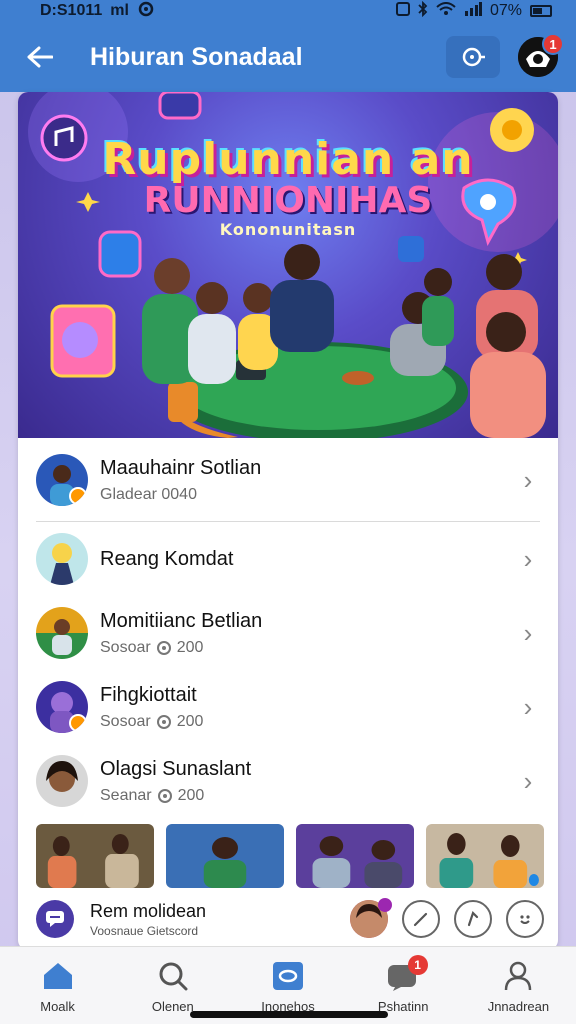 The image size is (576, 1024). What do you see at coordinates (288, 200) in the screenshot?
I see `hero-title-line2: RUNNIONIHAS` at bounding box center [288, 200].